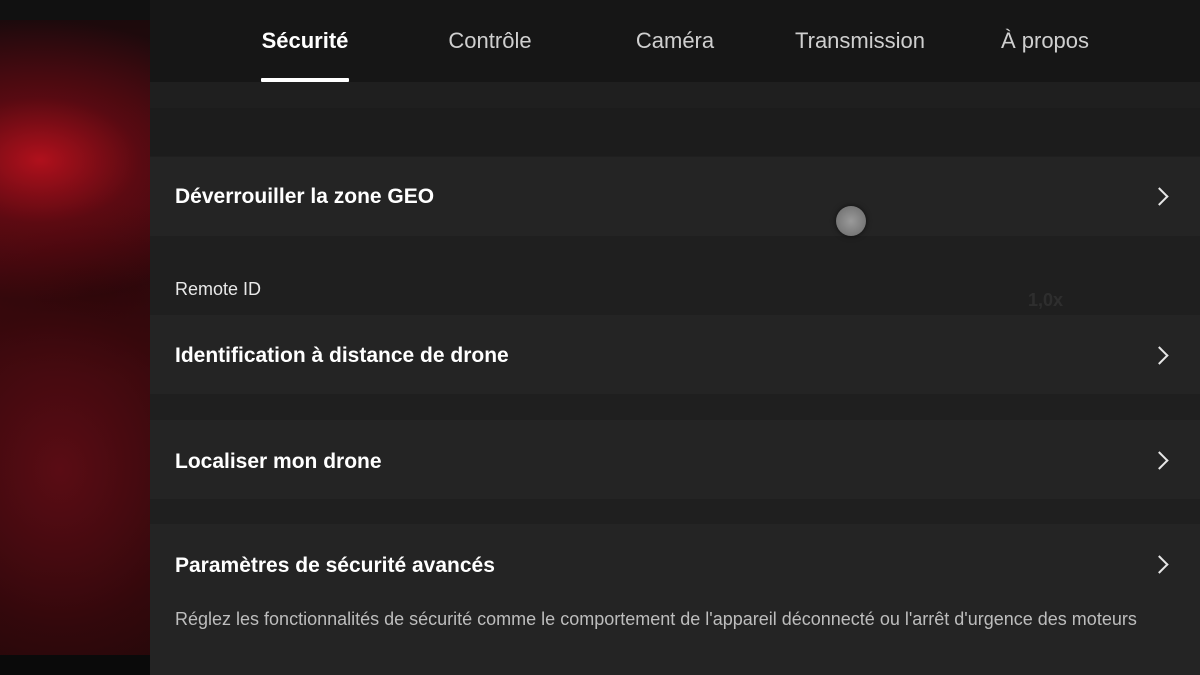 The width and height of the screenshot is (1200, 675). I want to click on tab-transmission: Transmission, so click(860, 41).